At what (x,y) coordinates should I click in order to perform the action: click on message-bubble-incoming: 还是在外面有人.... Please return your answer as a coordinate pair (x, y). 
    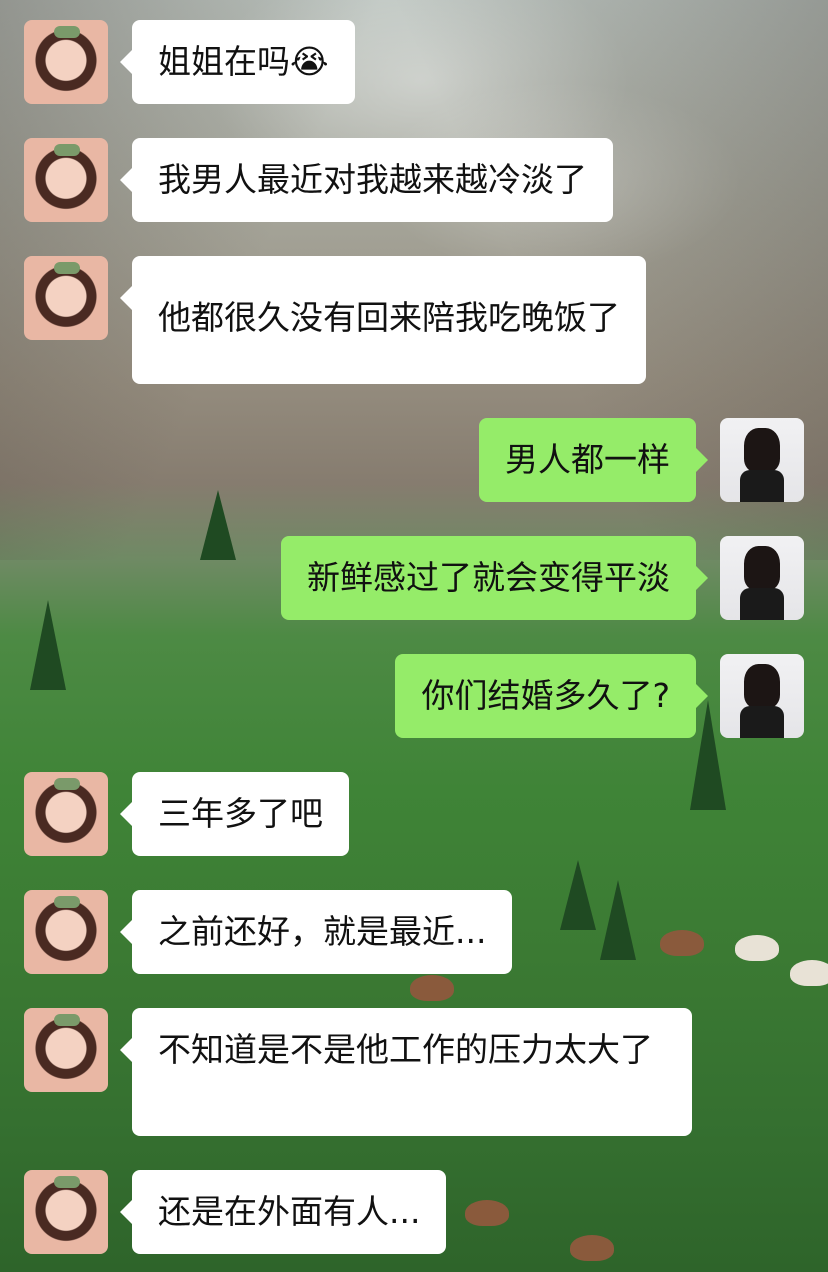
    Looking at the image, I should click on (283, 1212).